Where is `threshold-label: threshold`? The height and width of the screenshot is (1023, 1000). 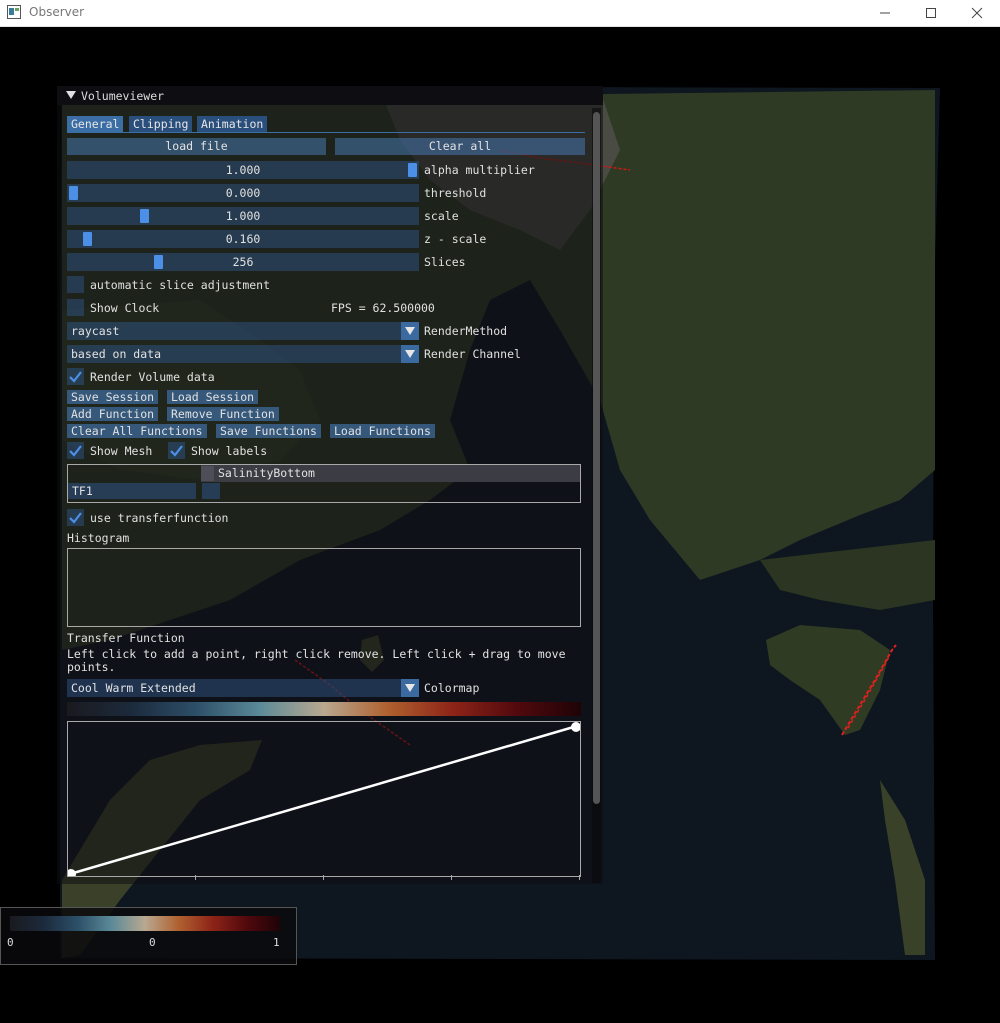
threshold-label: threshold is located at coordinates (455, 193).